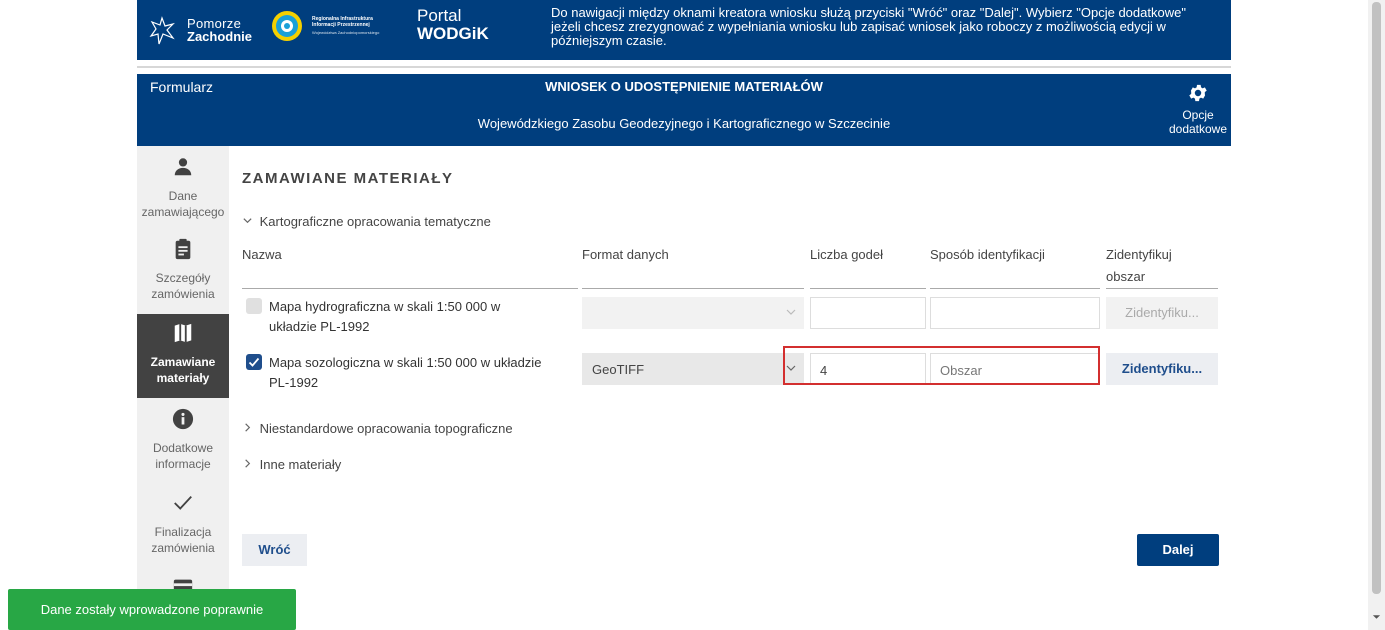 This screenshot has width=1385, height=630. Describe the element at coordinates (348, 178) in the screenshot. I see `section-title: ZAMAWIANE MATERIAŁY` at that location.